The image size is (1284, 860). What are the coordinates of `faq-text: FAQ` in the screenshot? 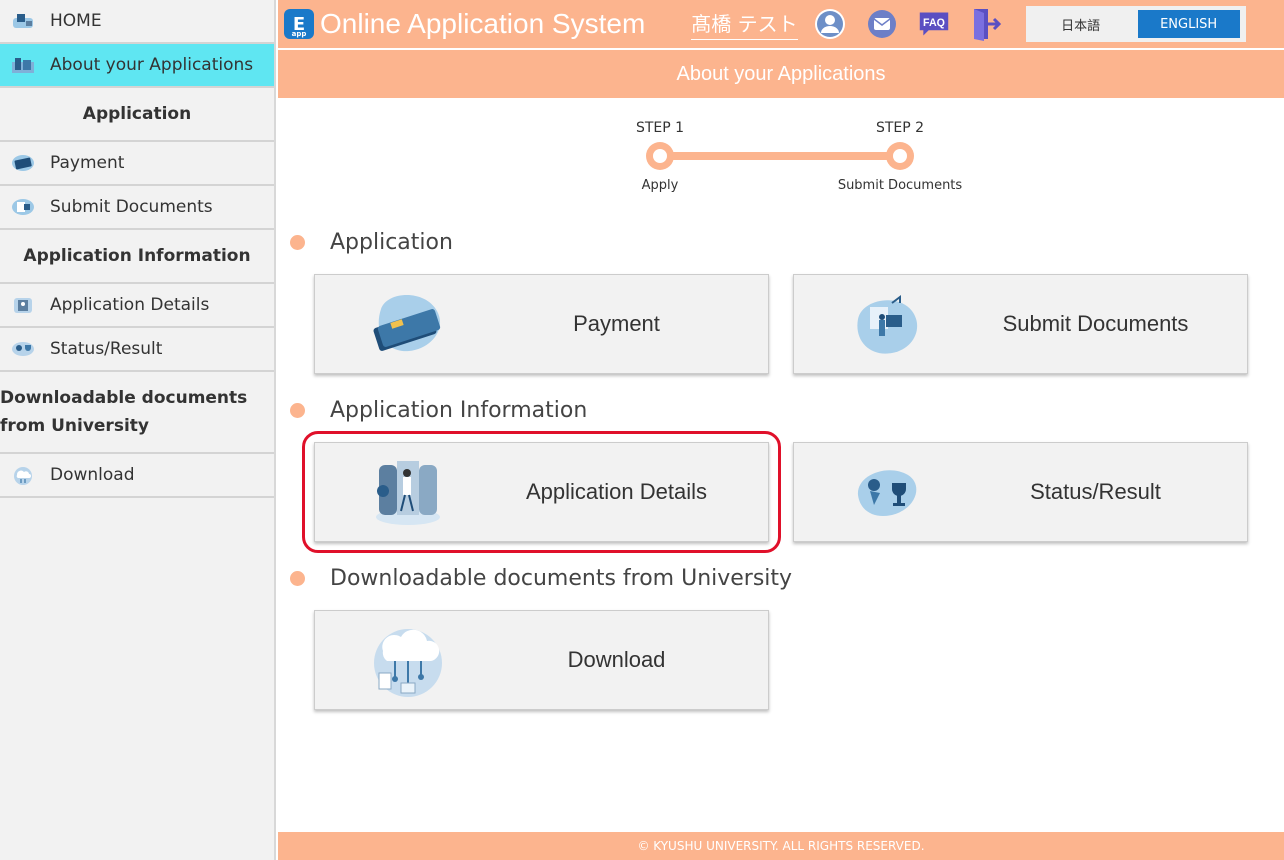 It's located at (934, 23).